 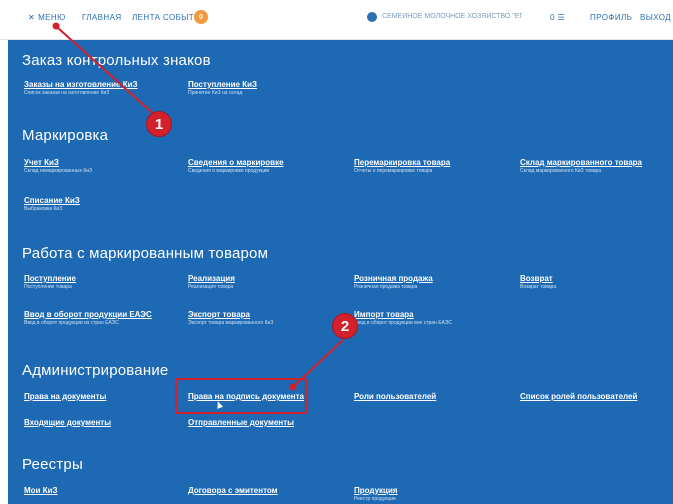 I want to click on callout-2: 2, so click(x=345, y=326).